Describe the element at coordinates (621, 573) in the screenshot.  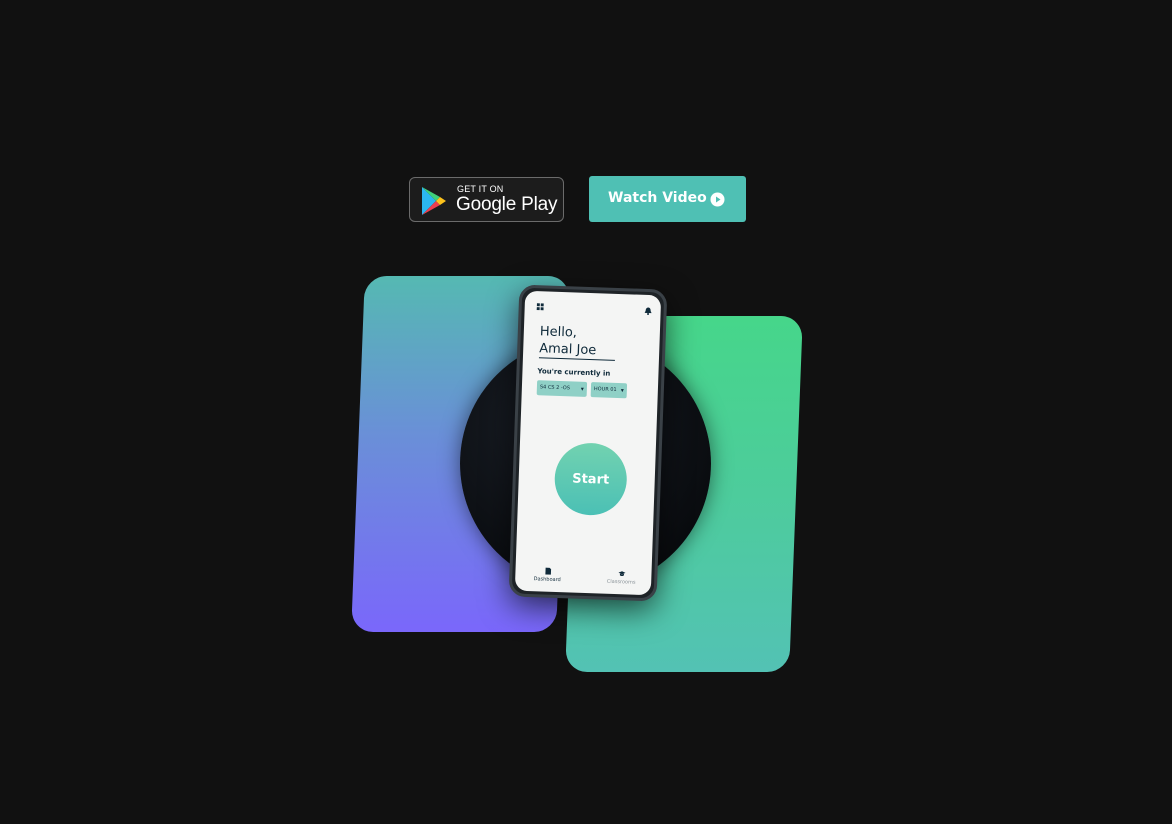
I see `graduation-cap-icon` at that location.